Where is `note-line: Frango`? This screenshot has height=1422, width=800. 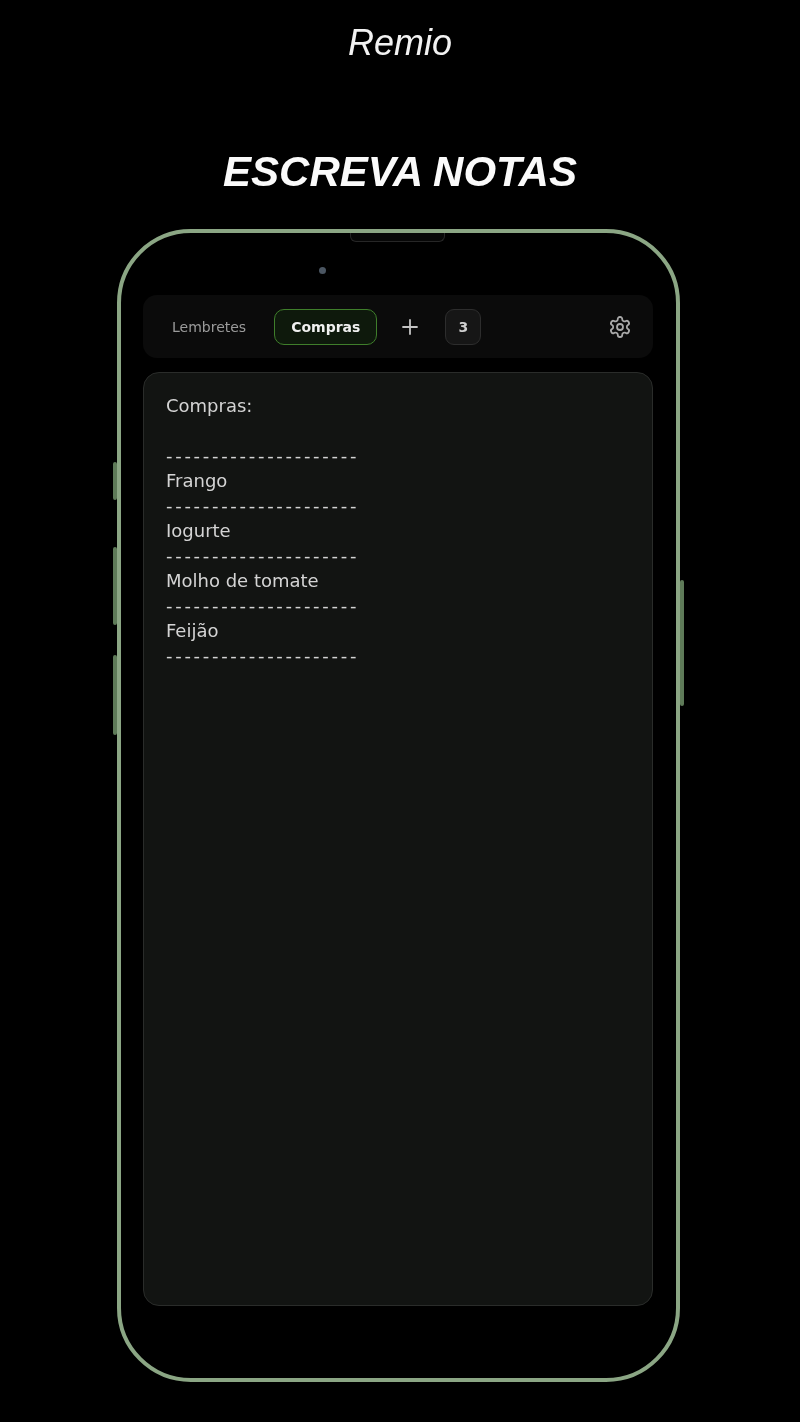
note-line: Frango is located at coordinates (197, 481).